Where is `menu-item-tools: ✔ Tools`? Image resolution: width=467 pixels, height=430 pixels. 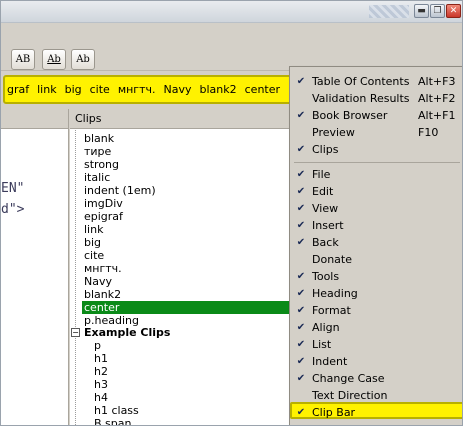 menu-item-tools: ✔ Tools is located at coordinates (376, 276).